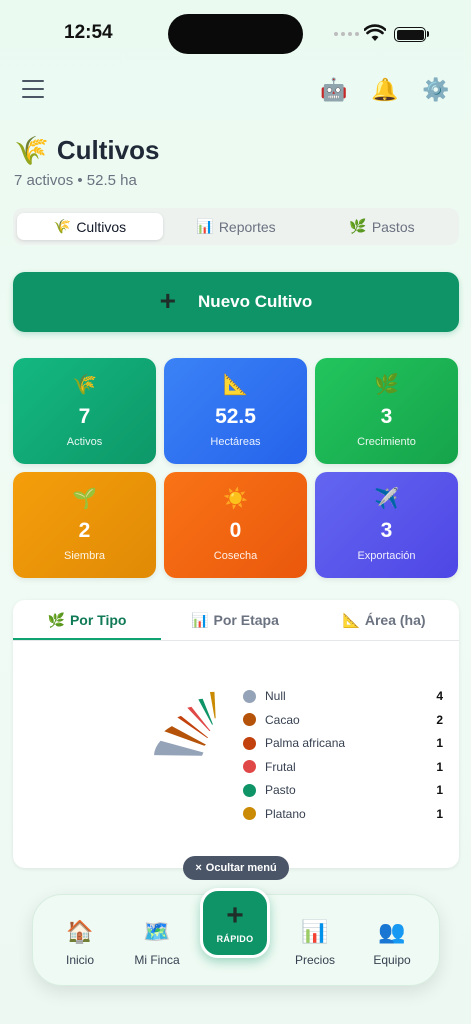  I want to click on battery-tip, so click(428, 34).